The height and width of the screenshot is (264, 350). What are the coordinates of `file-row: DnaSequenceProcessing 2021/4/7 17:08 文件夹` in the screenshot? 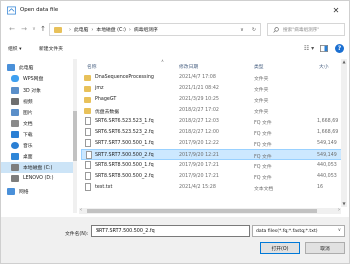 It's located at (214, 77).